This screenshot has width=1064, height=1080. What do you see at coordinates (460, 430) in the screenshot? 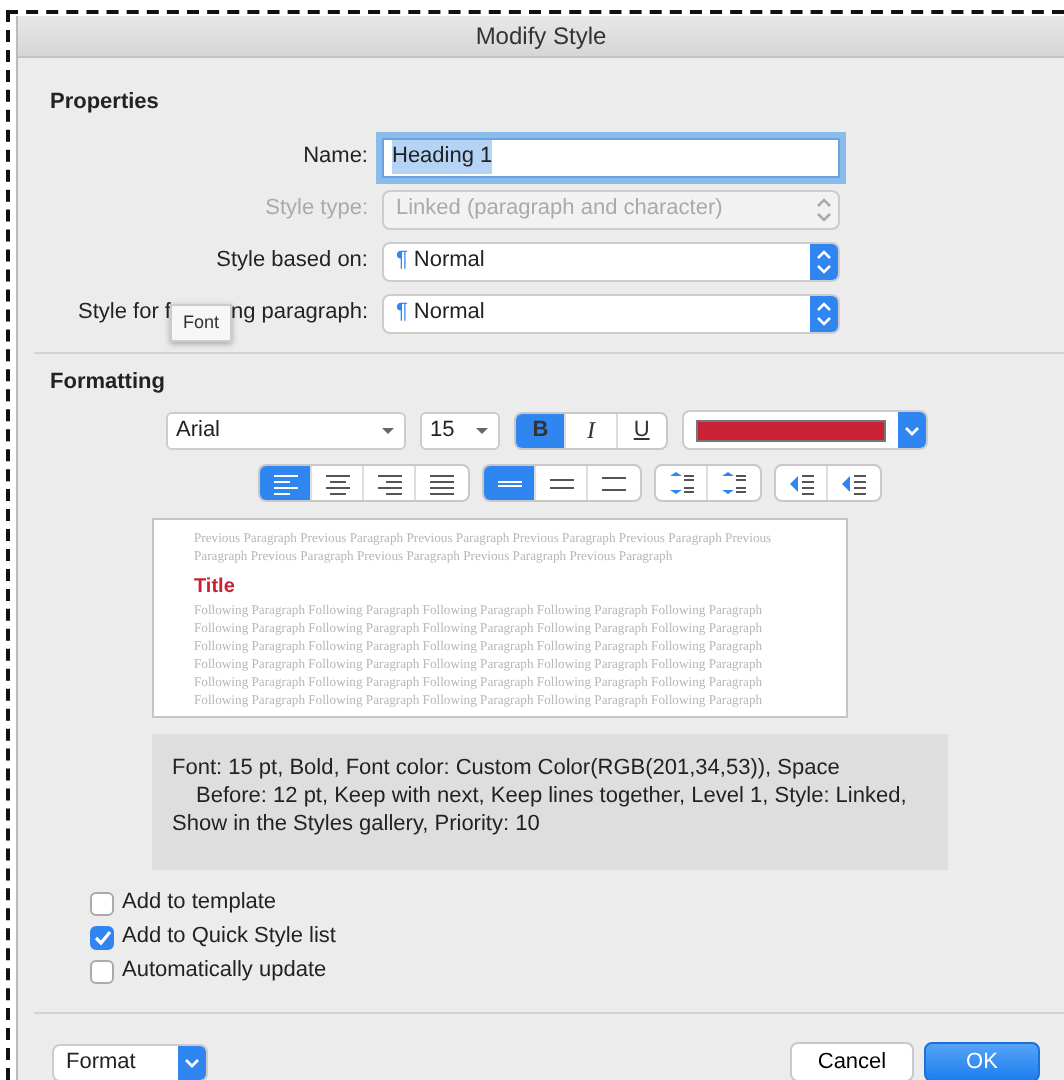
I see `size-combo: 15` at bounding box center [460, 430].